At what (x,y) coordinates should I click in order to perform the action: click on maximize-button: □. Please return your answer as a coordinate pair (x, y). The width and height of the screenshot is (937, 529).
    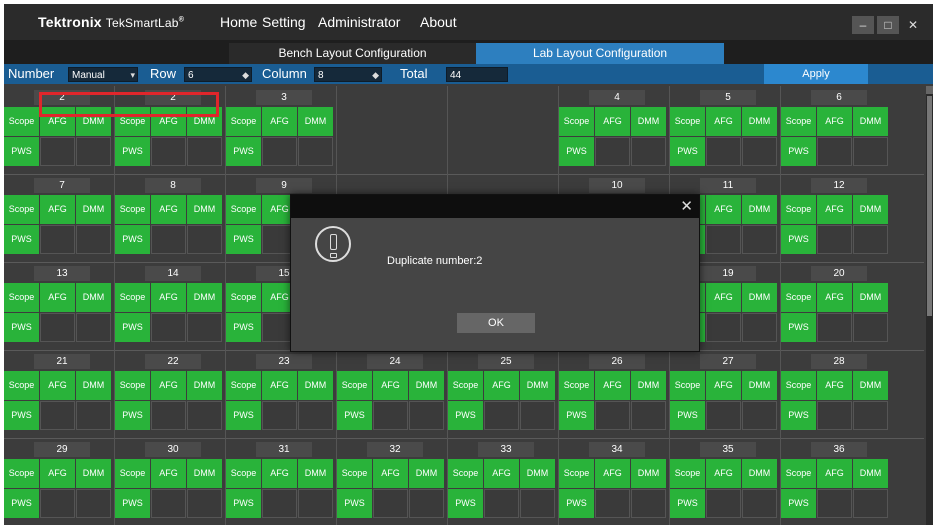
    Looking at the image, I should click on (888, 25).